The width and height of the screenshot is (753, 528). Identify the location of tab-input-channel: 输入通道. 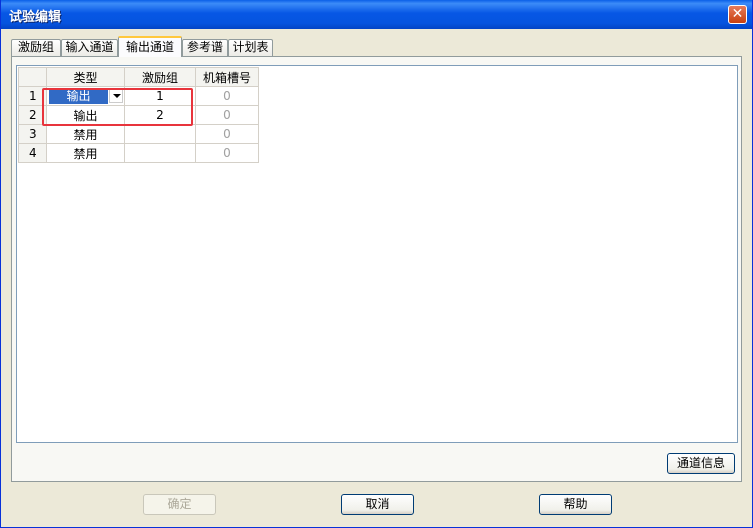
(89, 47).